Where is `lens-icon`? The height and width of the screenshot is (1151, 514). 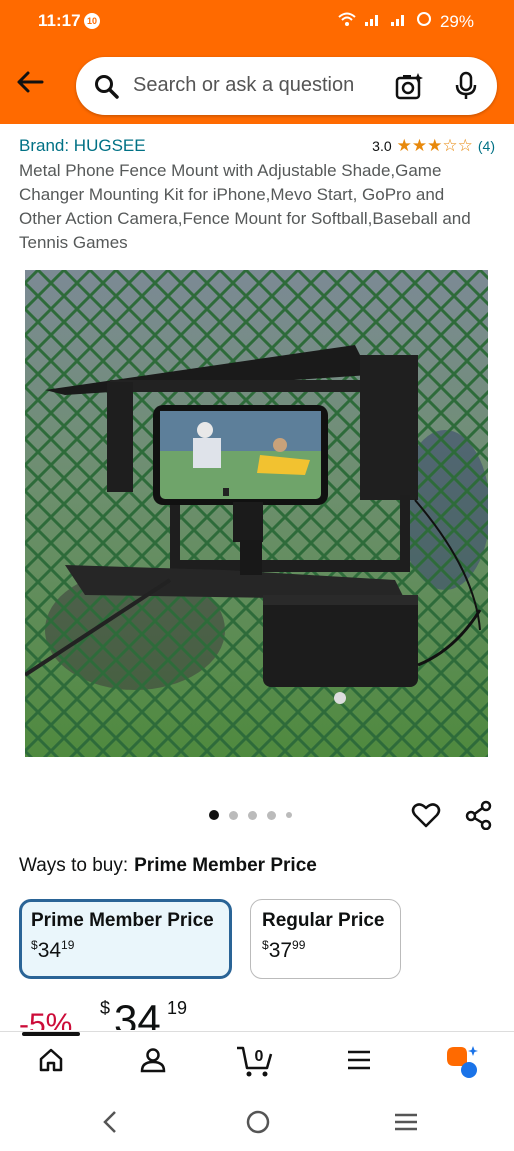
lens-icon is located at coordinates (409, 89).